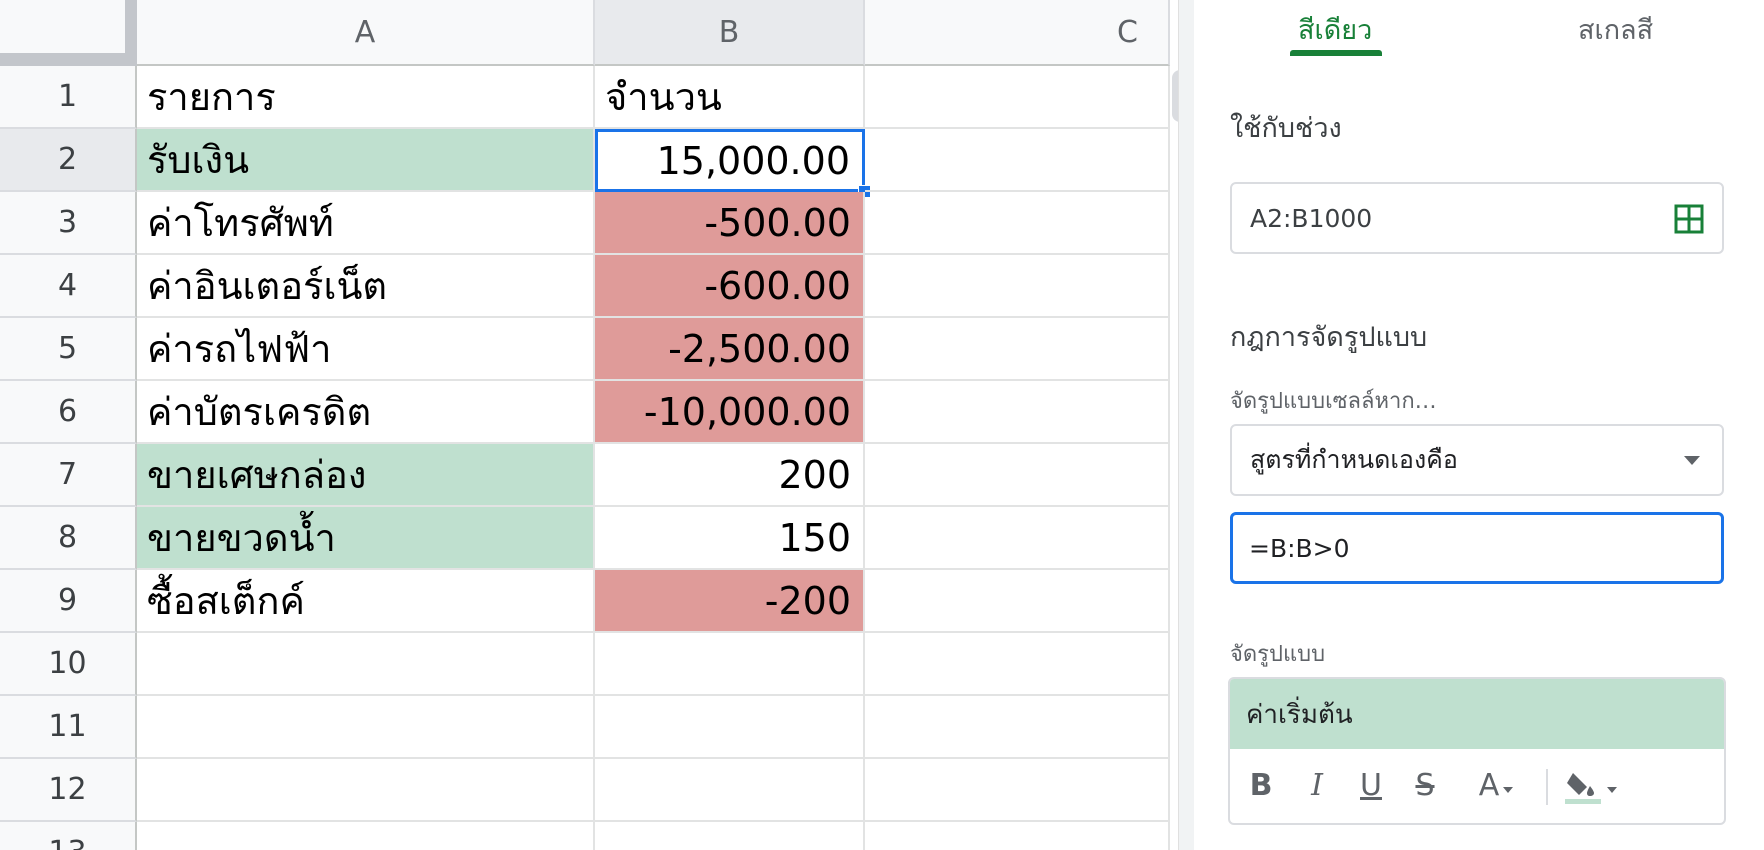  I want to click on formula-value: =B:B>0, so click(1299, 548).